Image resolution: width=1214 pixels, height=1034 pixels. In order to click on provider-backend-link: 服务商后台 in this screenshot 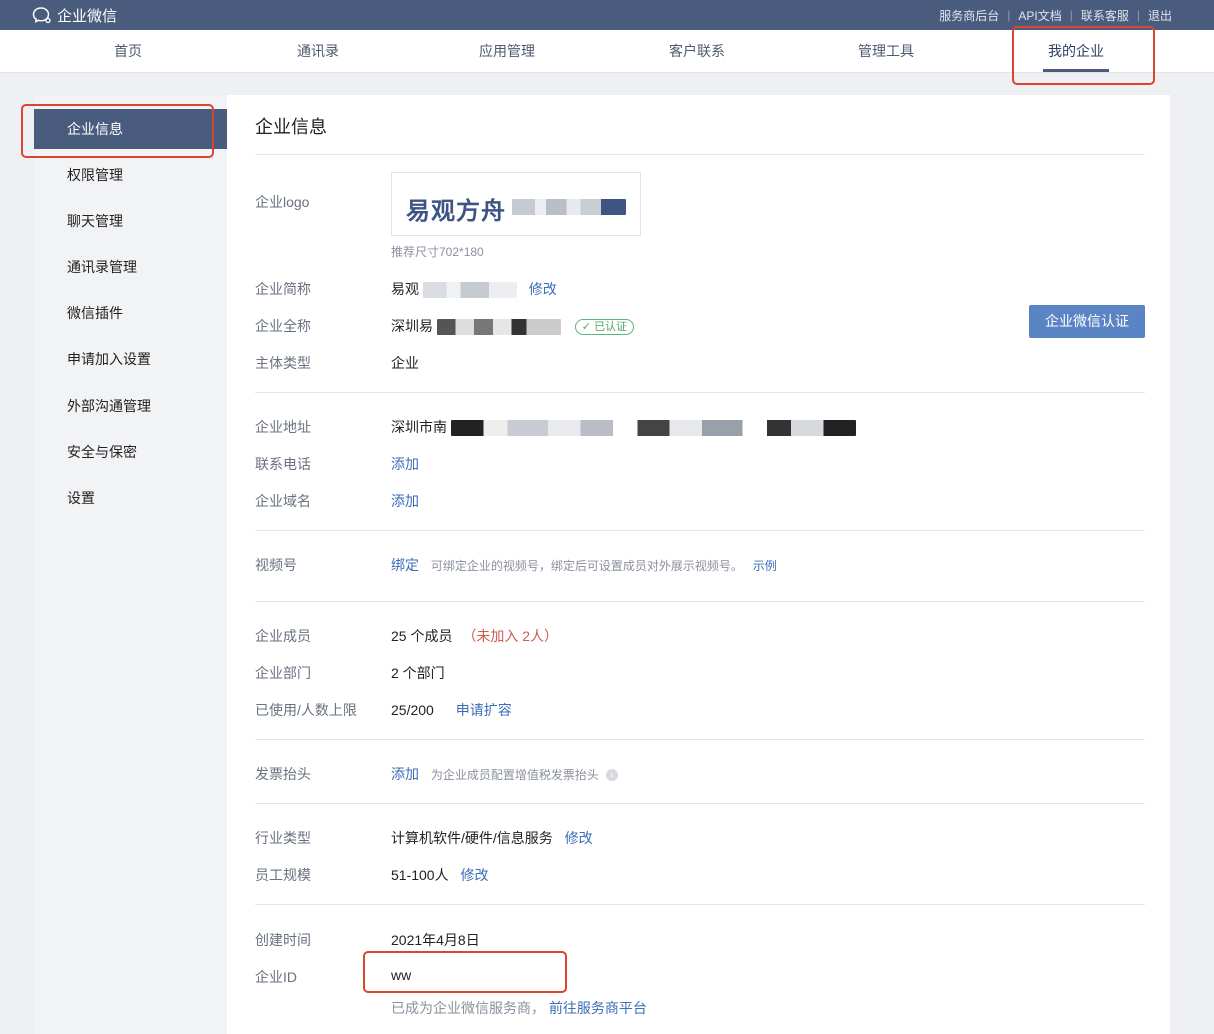, I will do `click(969, 15)`.